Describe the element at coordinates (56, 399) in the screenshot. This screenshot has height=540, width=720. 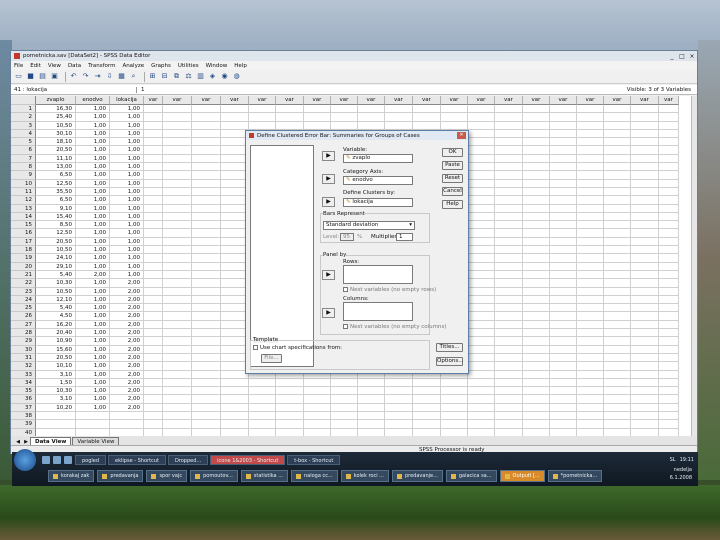
I see `data-cell: 3,10` at that location.